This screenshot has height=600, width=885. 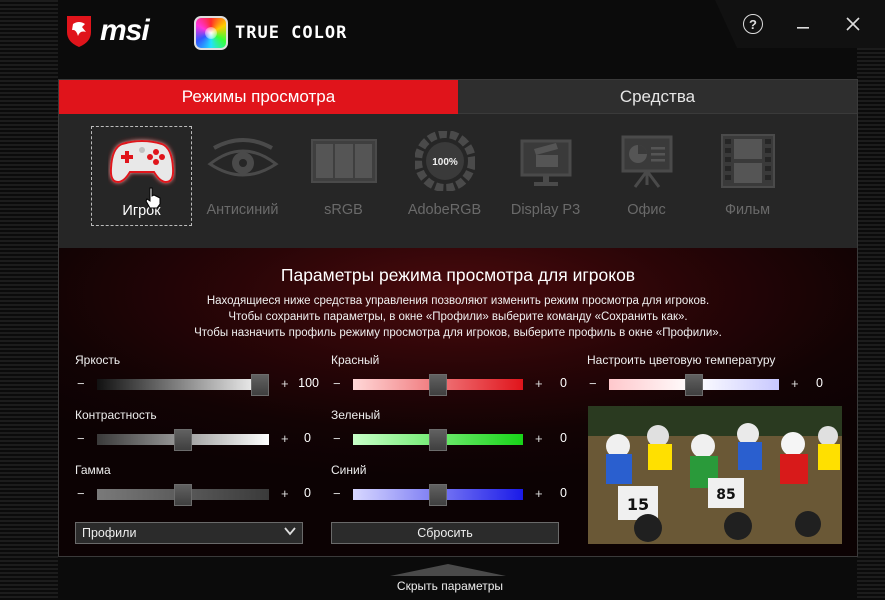 I want to click on red-slider: − + 0, so click(x=451, y=385).